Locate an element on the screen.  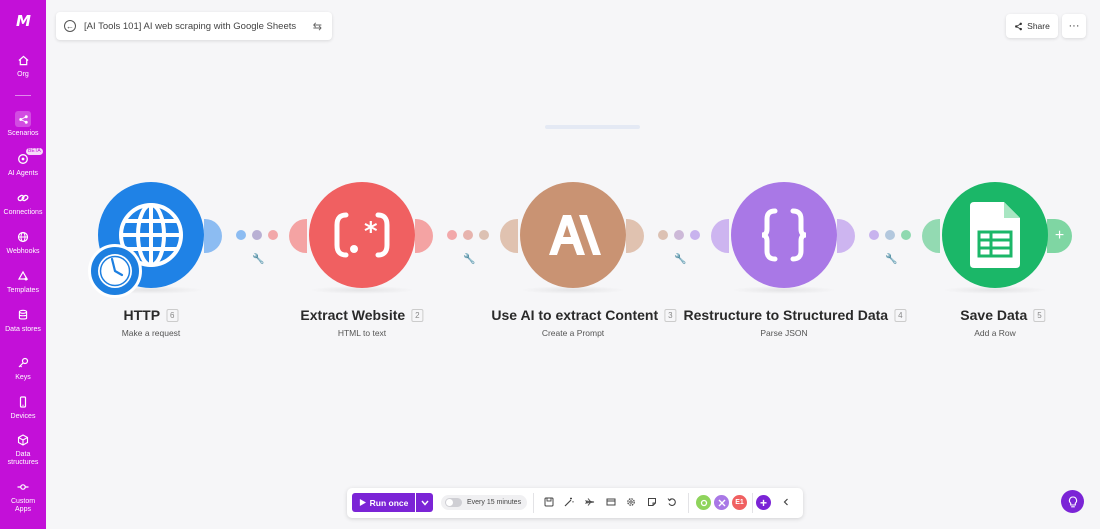
sidebar-item-label: Custom Apps is located at coordinates (23, 505).